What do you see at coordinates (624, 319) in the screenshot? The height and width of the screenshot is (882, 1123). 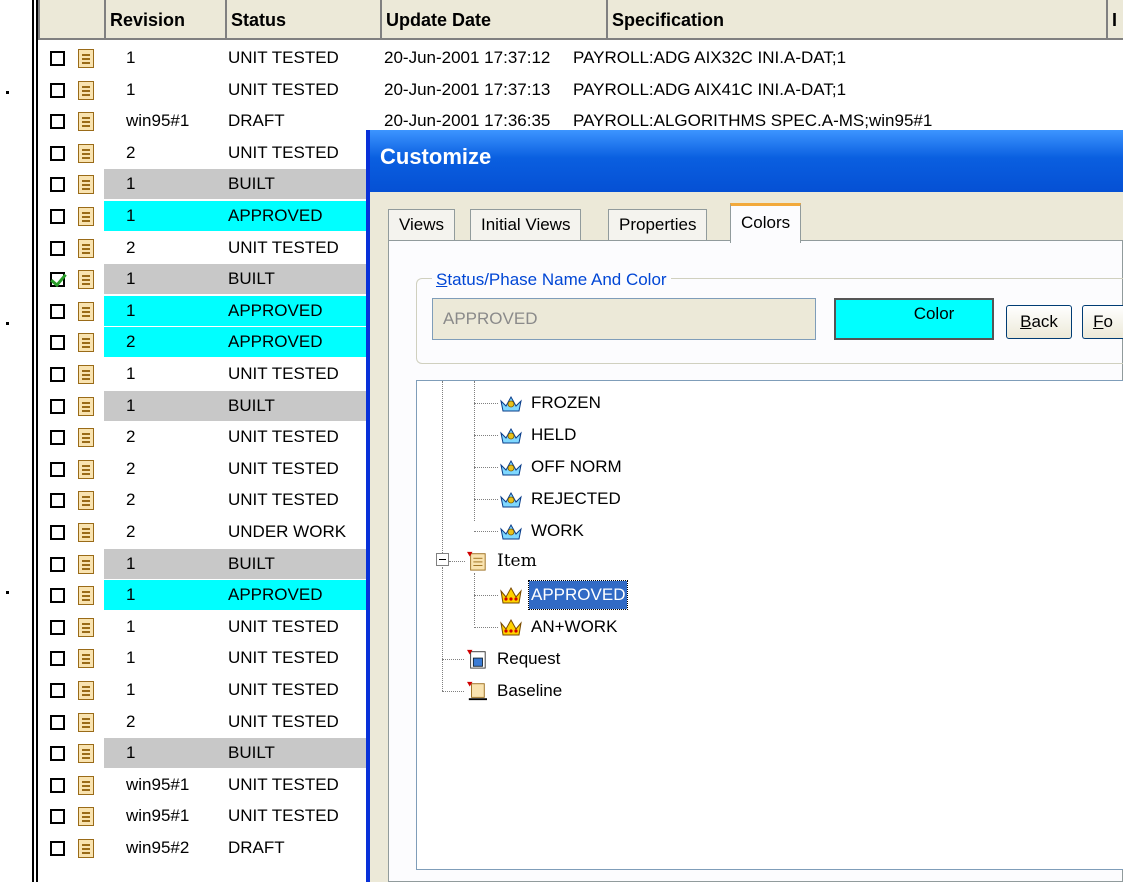 I see `status-name-field: APPROVED` at bounding box center [624, 319].